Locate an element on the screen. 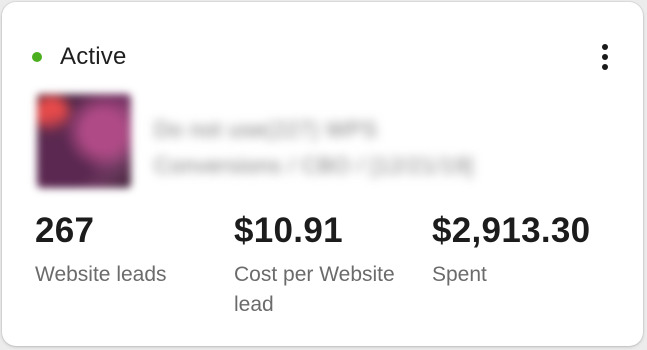 The width and height of the screenshot is (647, 350). more-options-button is located at coordinates (605, 57).